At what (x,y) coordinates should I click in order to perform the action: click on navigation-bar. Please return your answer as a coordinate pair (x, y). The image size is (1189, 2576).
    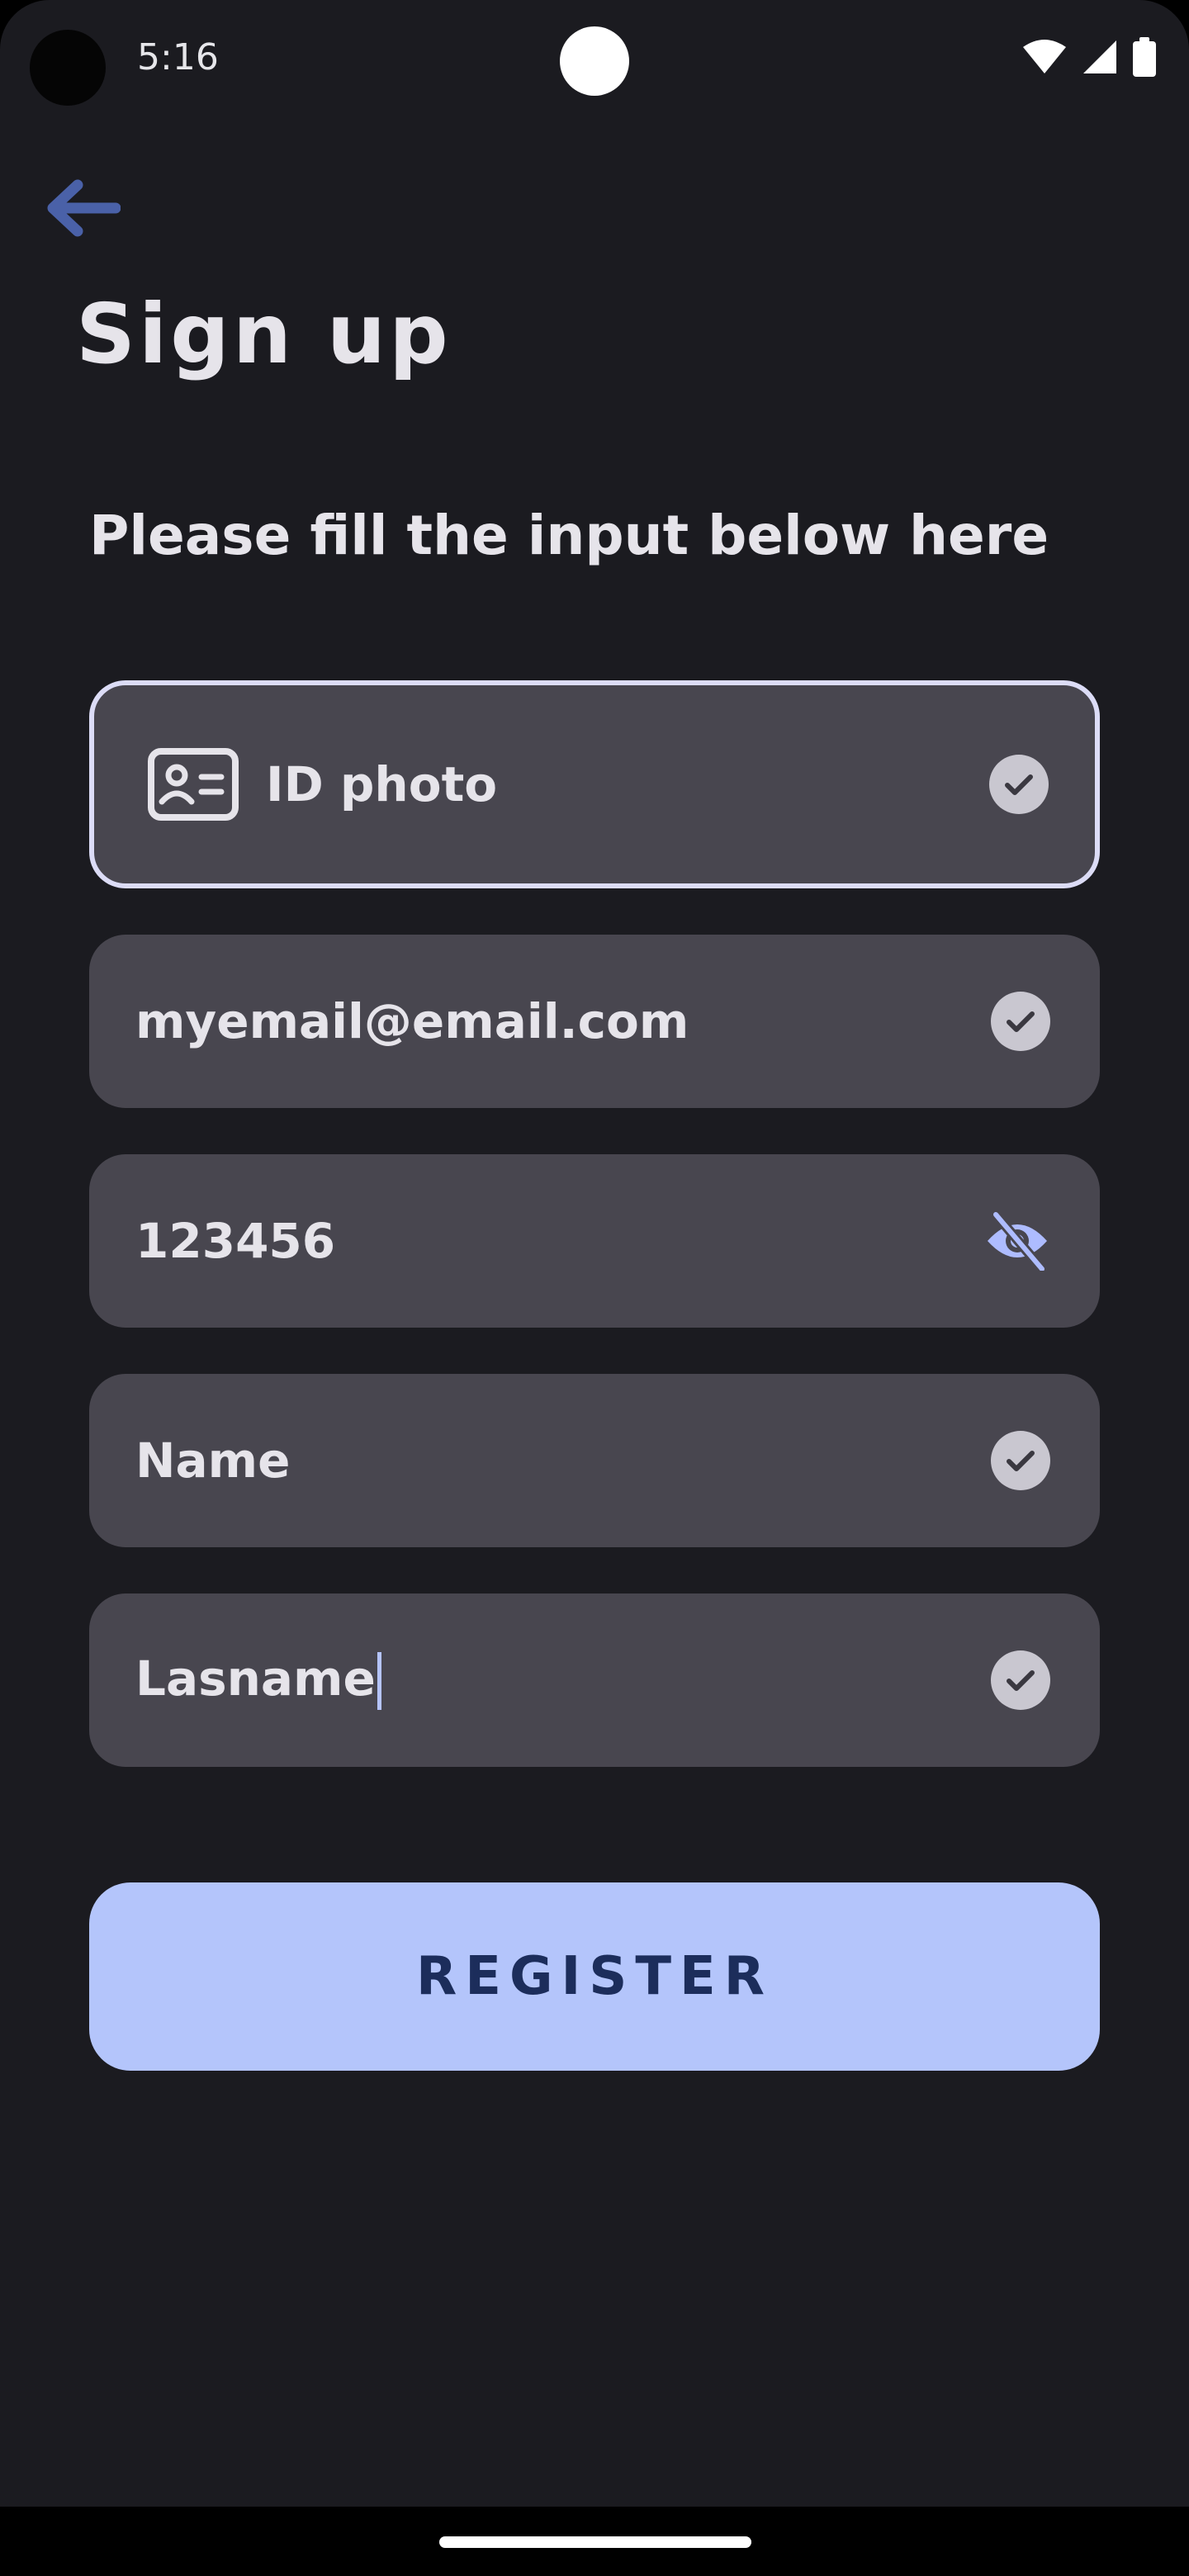
    Looking at the image, I should click on (594, 2541).